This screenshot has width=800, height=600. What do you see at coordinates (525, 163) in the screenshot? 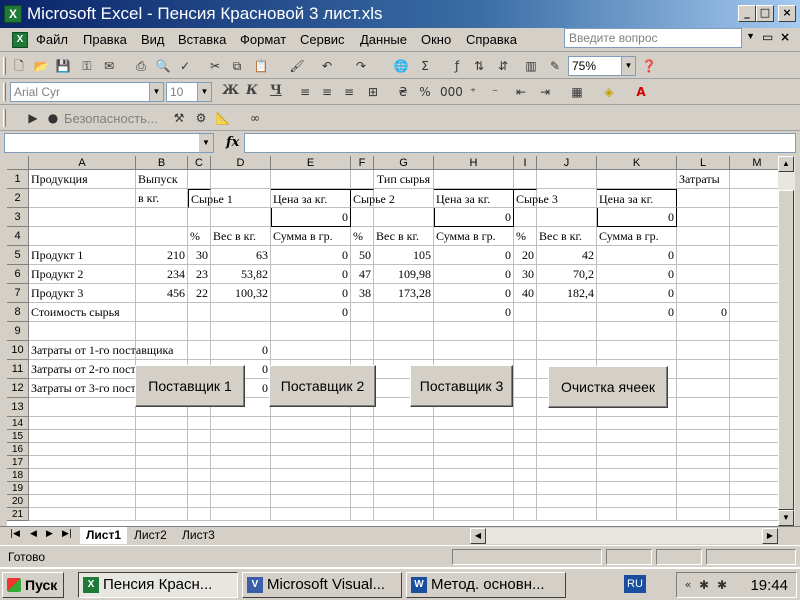
I see `column-header: I` at bounding box center [525, 163].